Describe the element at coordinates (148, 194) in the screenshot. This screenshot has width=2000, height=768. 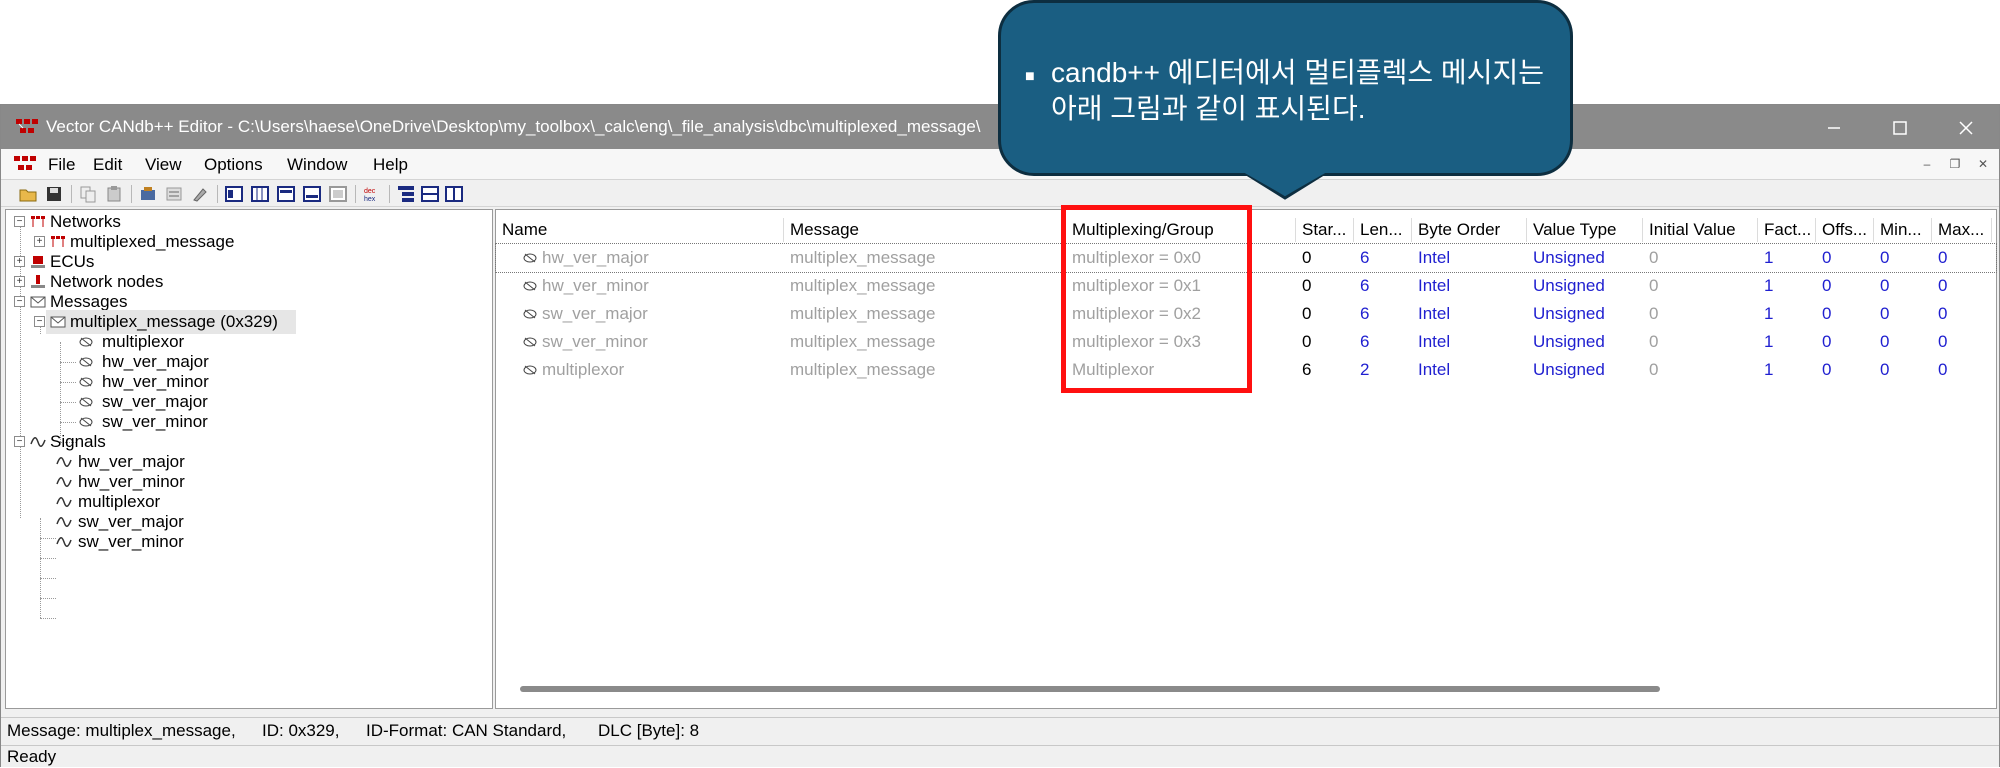
I see `database-icon` at that location.